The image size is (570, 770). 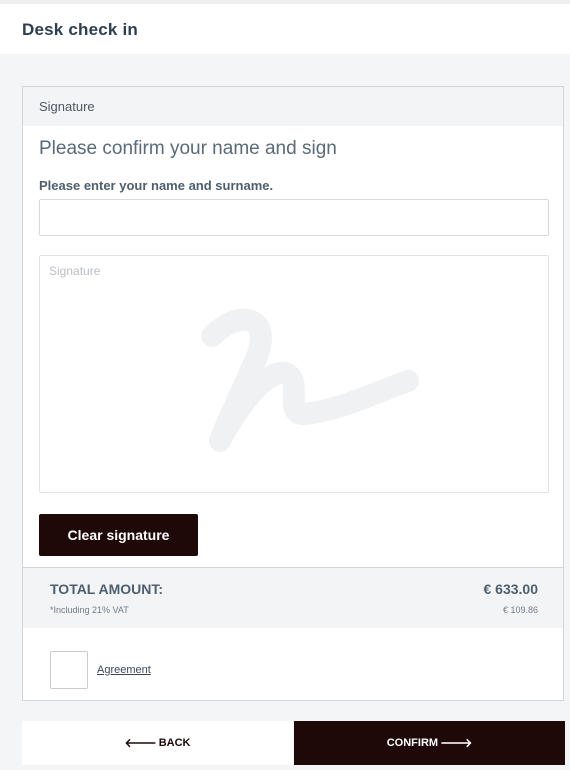 I want to click on back-button-label: BACK, so click(x=174, y=743).